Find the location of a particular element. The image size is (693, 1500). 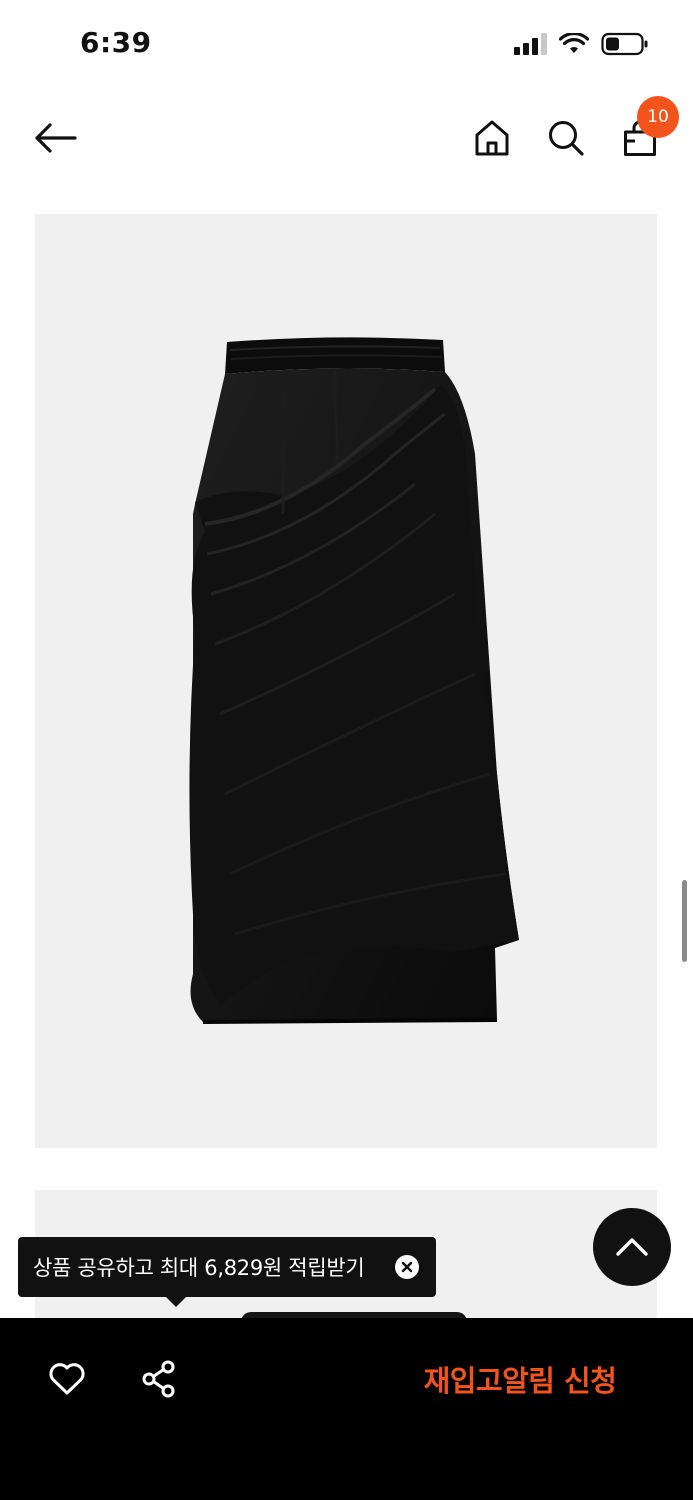

scroll-to-top-button is located at coordinates (632, 1247).